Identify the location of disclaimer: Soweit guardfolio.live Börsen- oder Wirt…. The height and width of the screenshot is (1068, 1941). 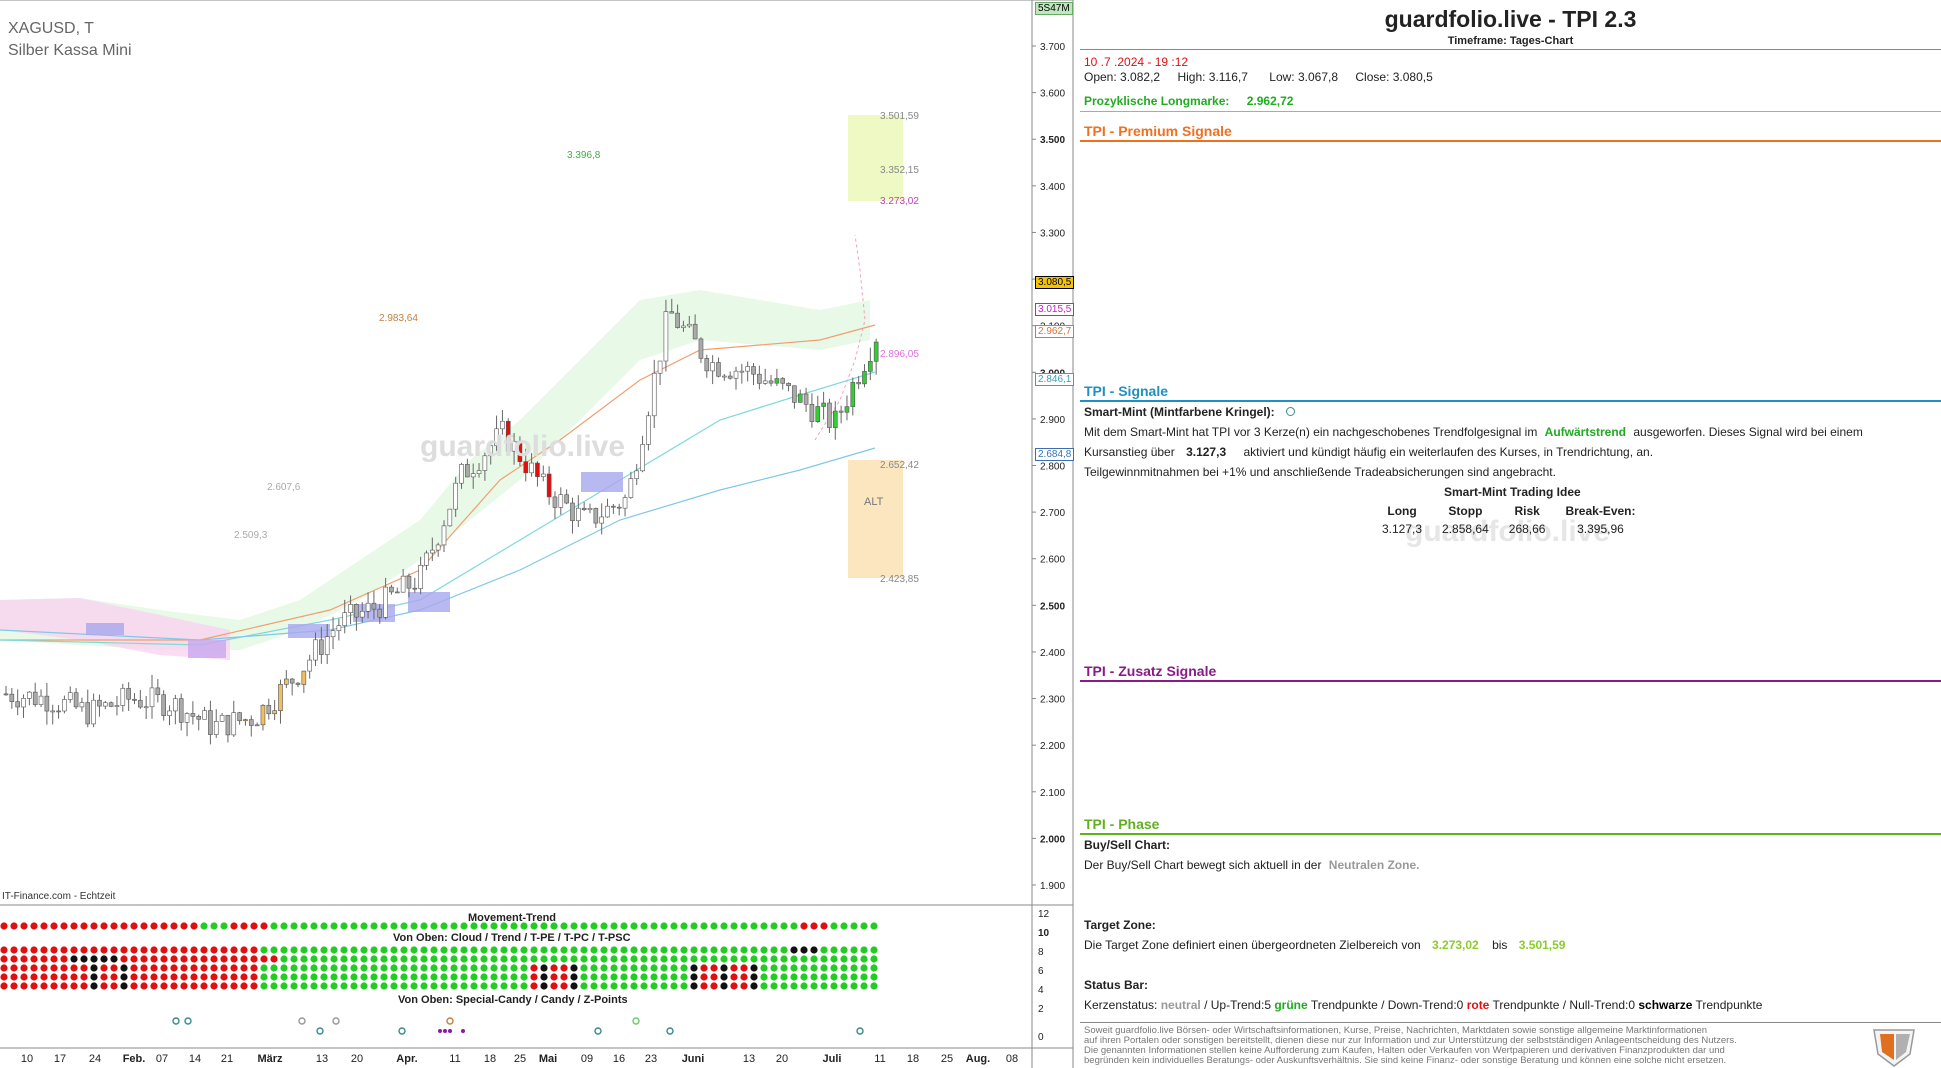
(1464, 1046).